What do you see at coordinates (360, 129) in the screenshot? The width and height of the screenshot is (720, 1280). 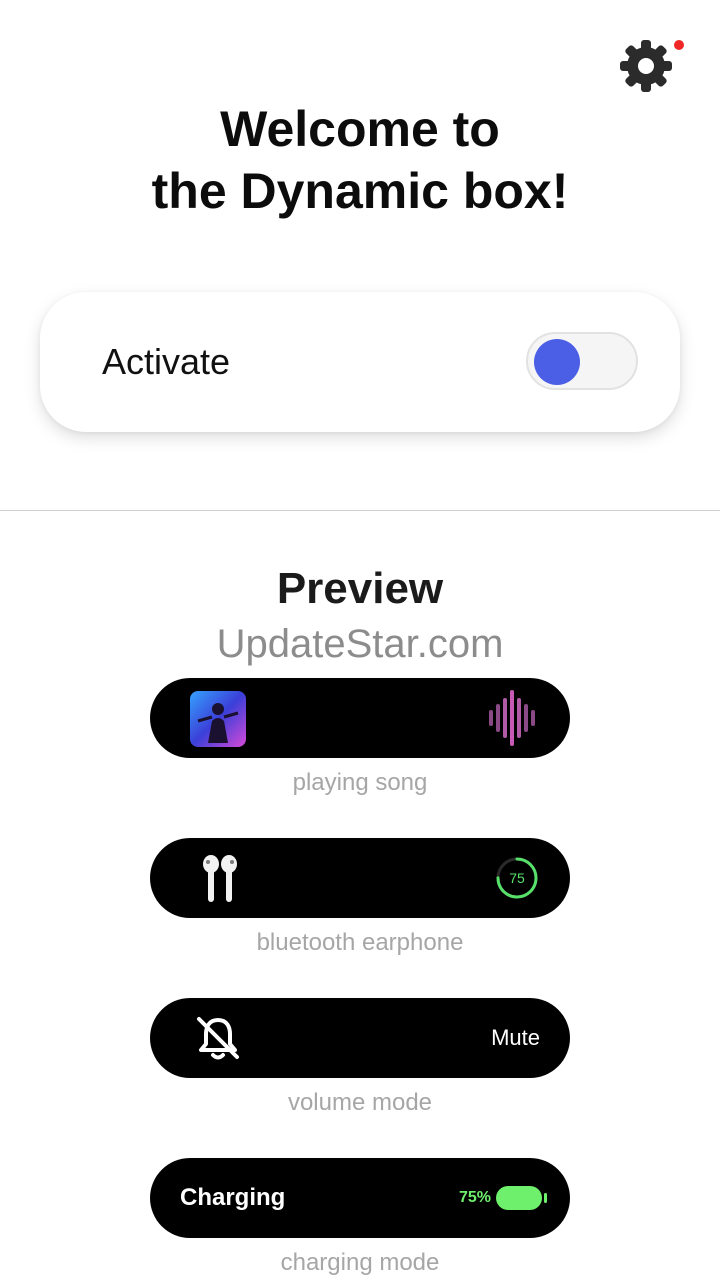 I see `title-line-1: Welcome to` at bounding box center [360, 129].